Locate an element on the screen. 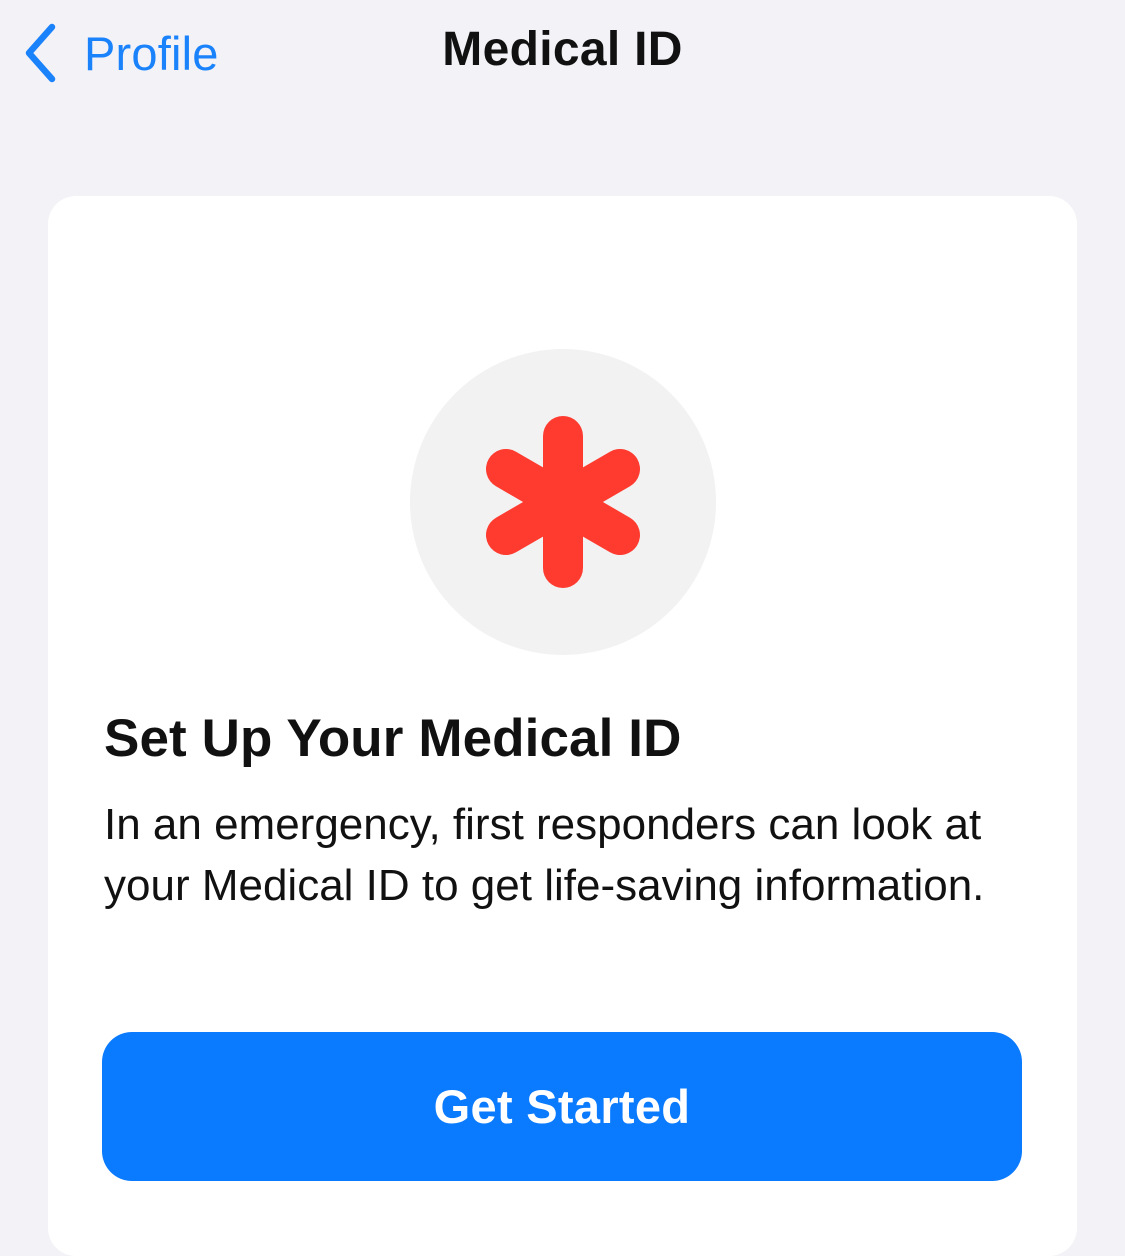  get-started-button: Get Started is located at coordinates (562, 1106).